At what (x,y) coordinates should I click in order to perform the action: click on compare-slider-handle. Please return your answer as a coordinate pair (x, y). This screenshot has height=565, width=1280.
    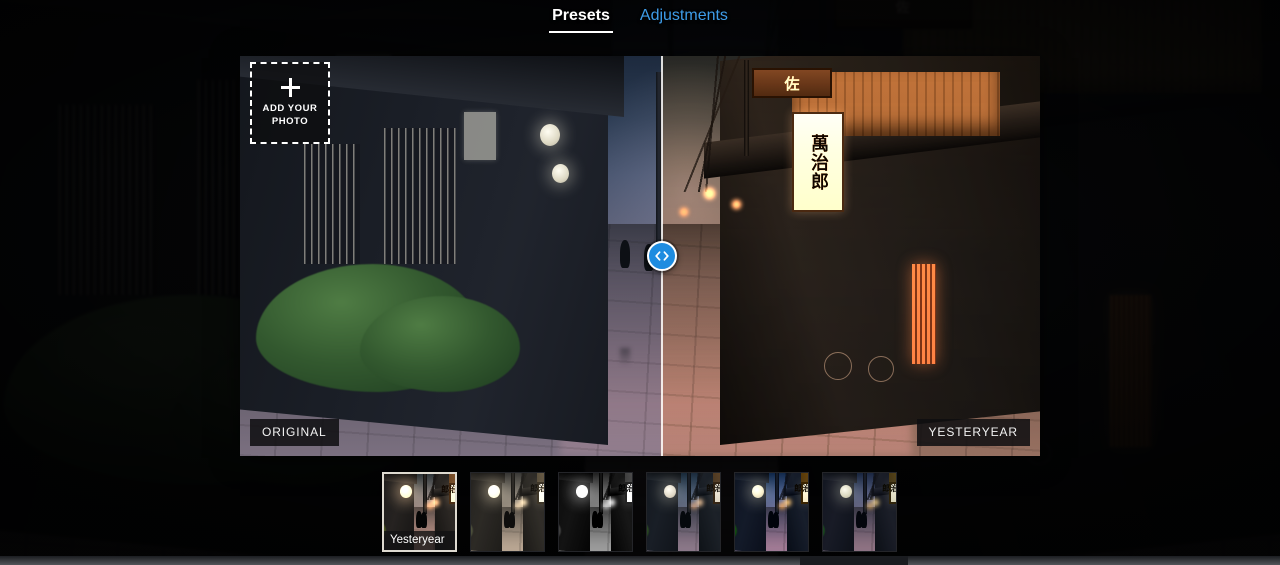
    Looking at the image, I should click on (661, 256).